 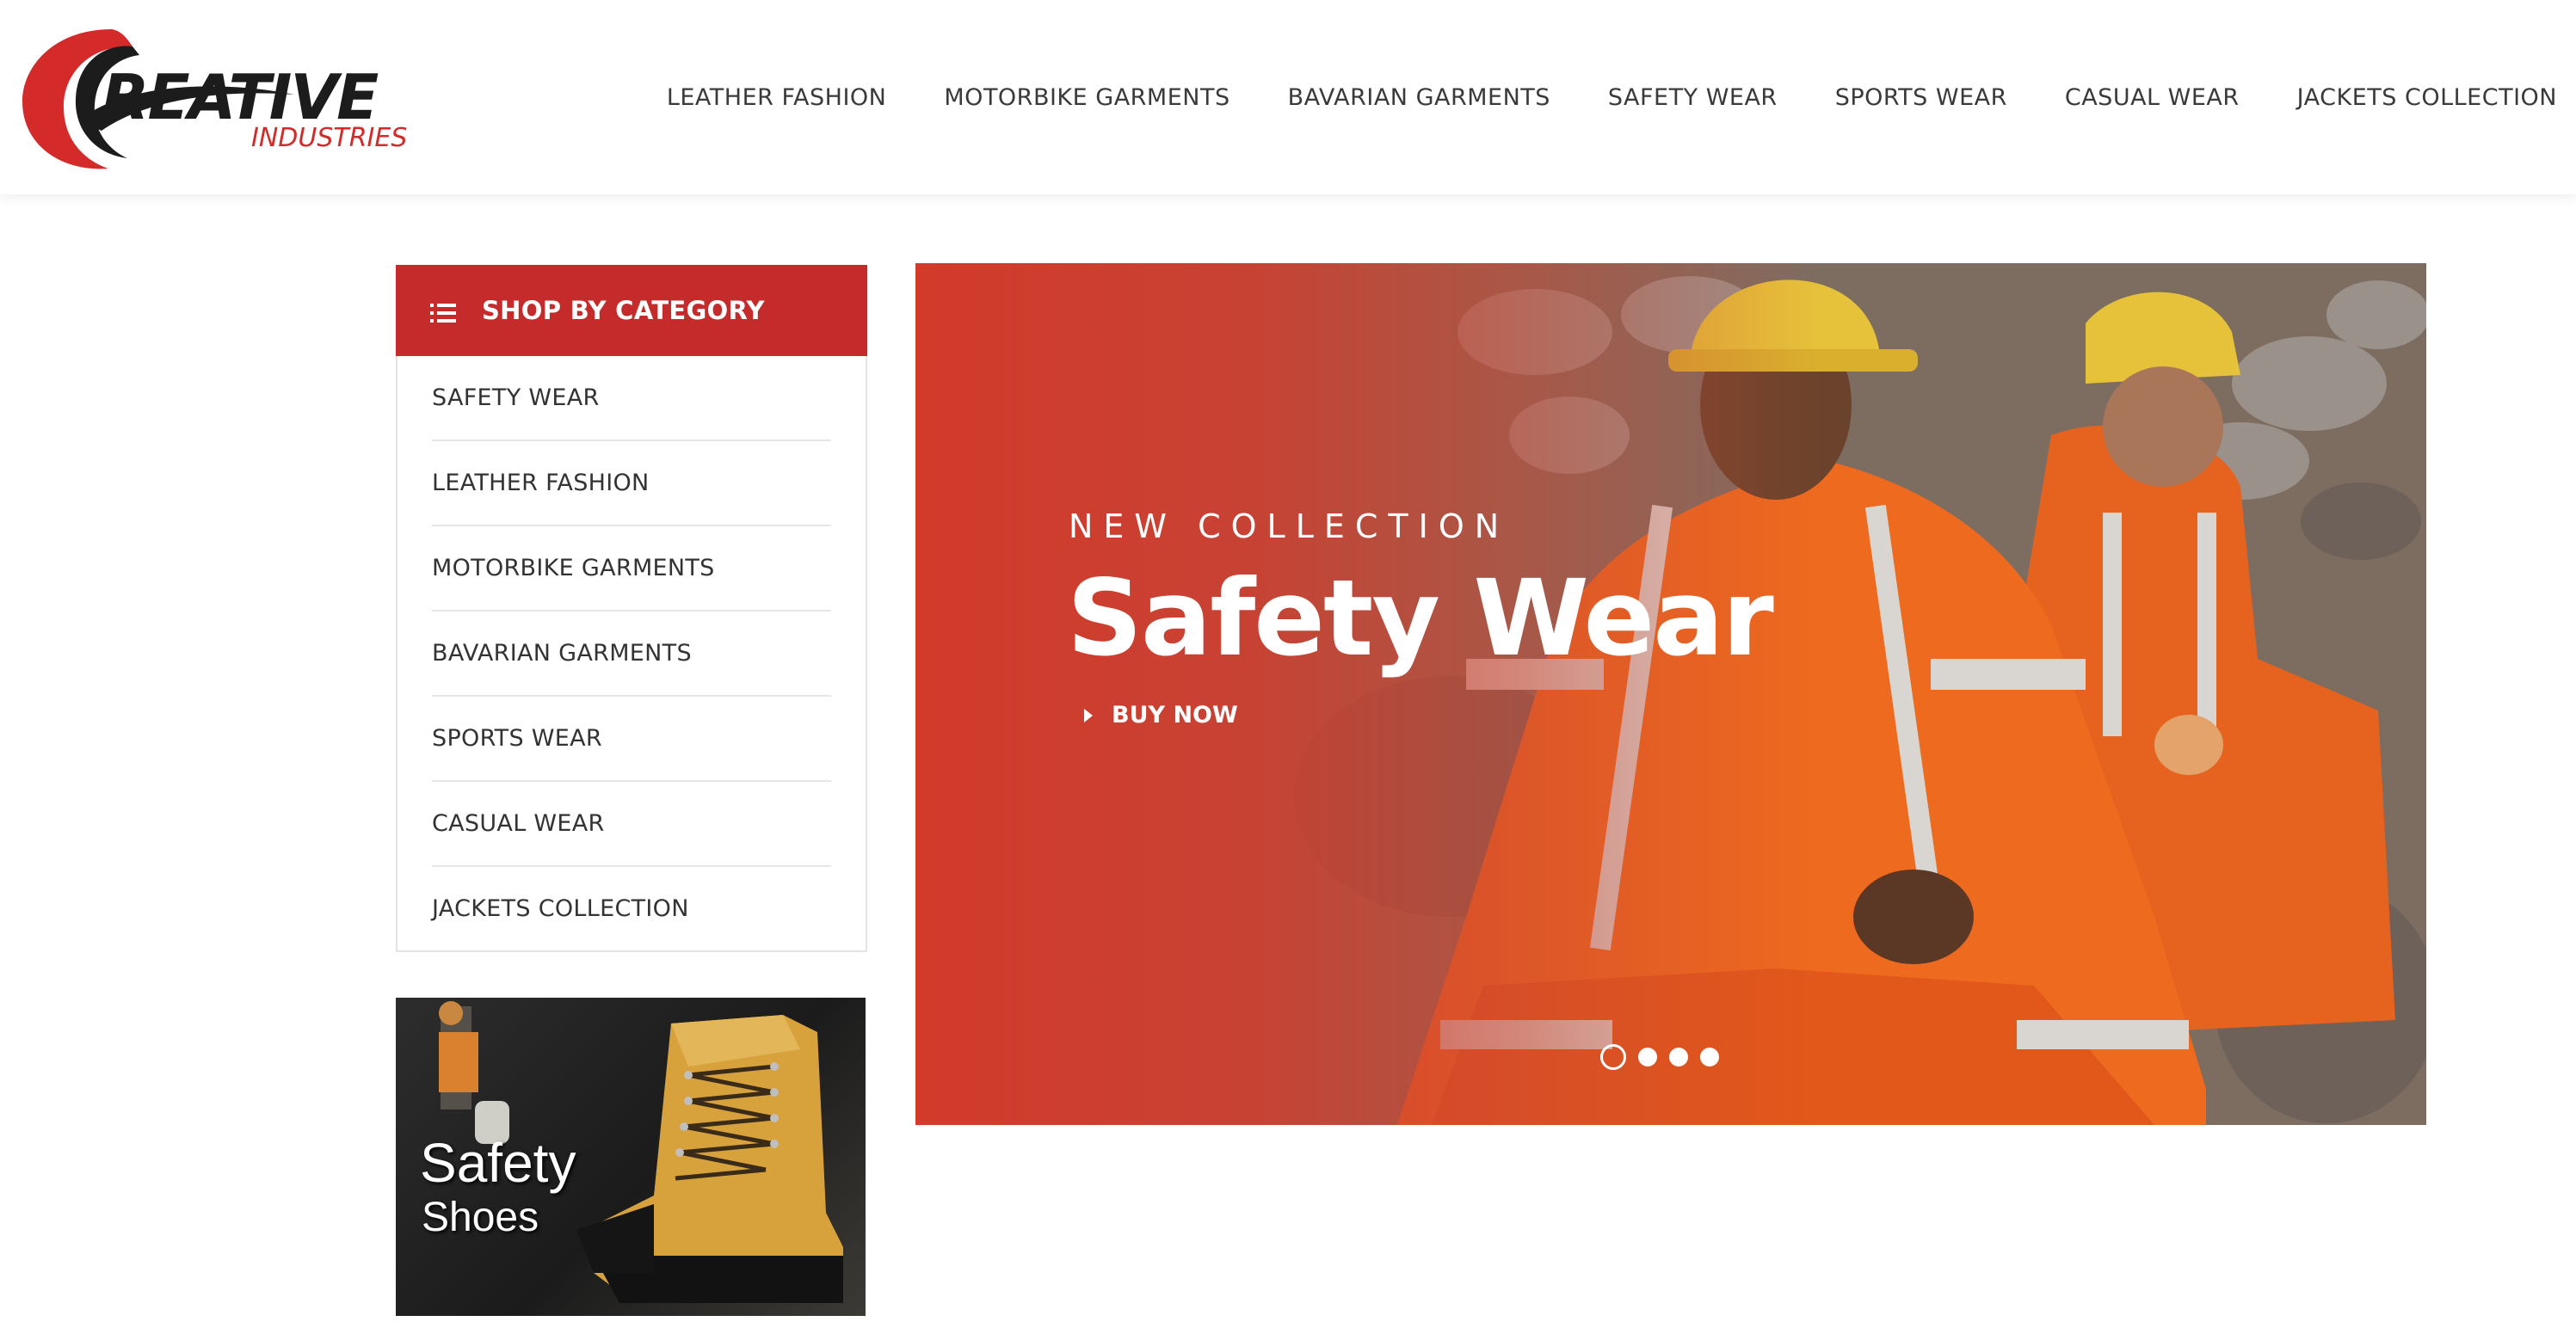 I want to click on buy-now-label: BUY NOW, so click(x=1175, y=715).